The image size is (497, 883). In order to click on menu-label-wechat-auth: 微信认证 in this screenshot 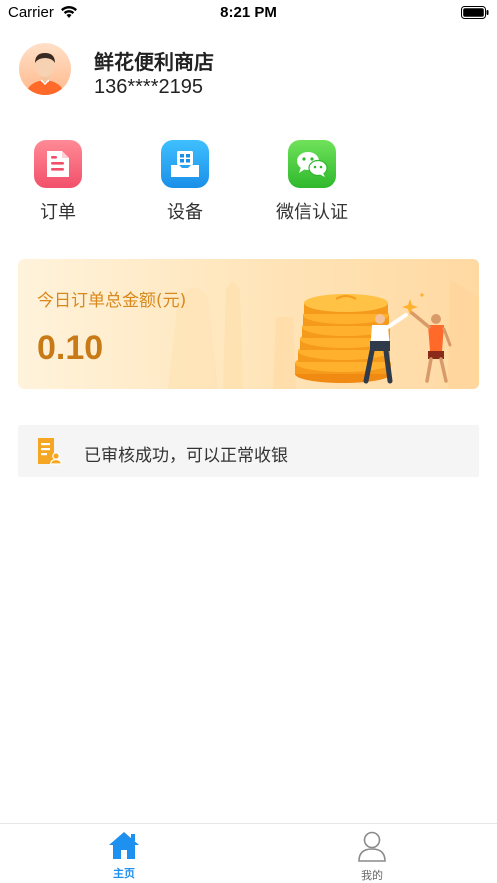, I will do `click(312, 212)`.